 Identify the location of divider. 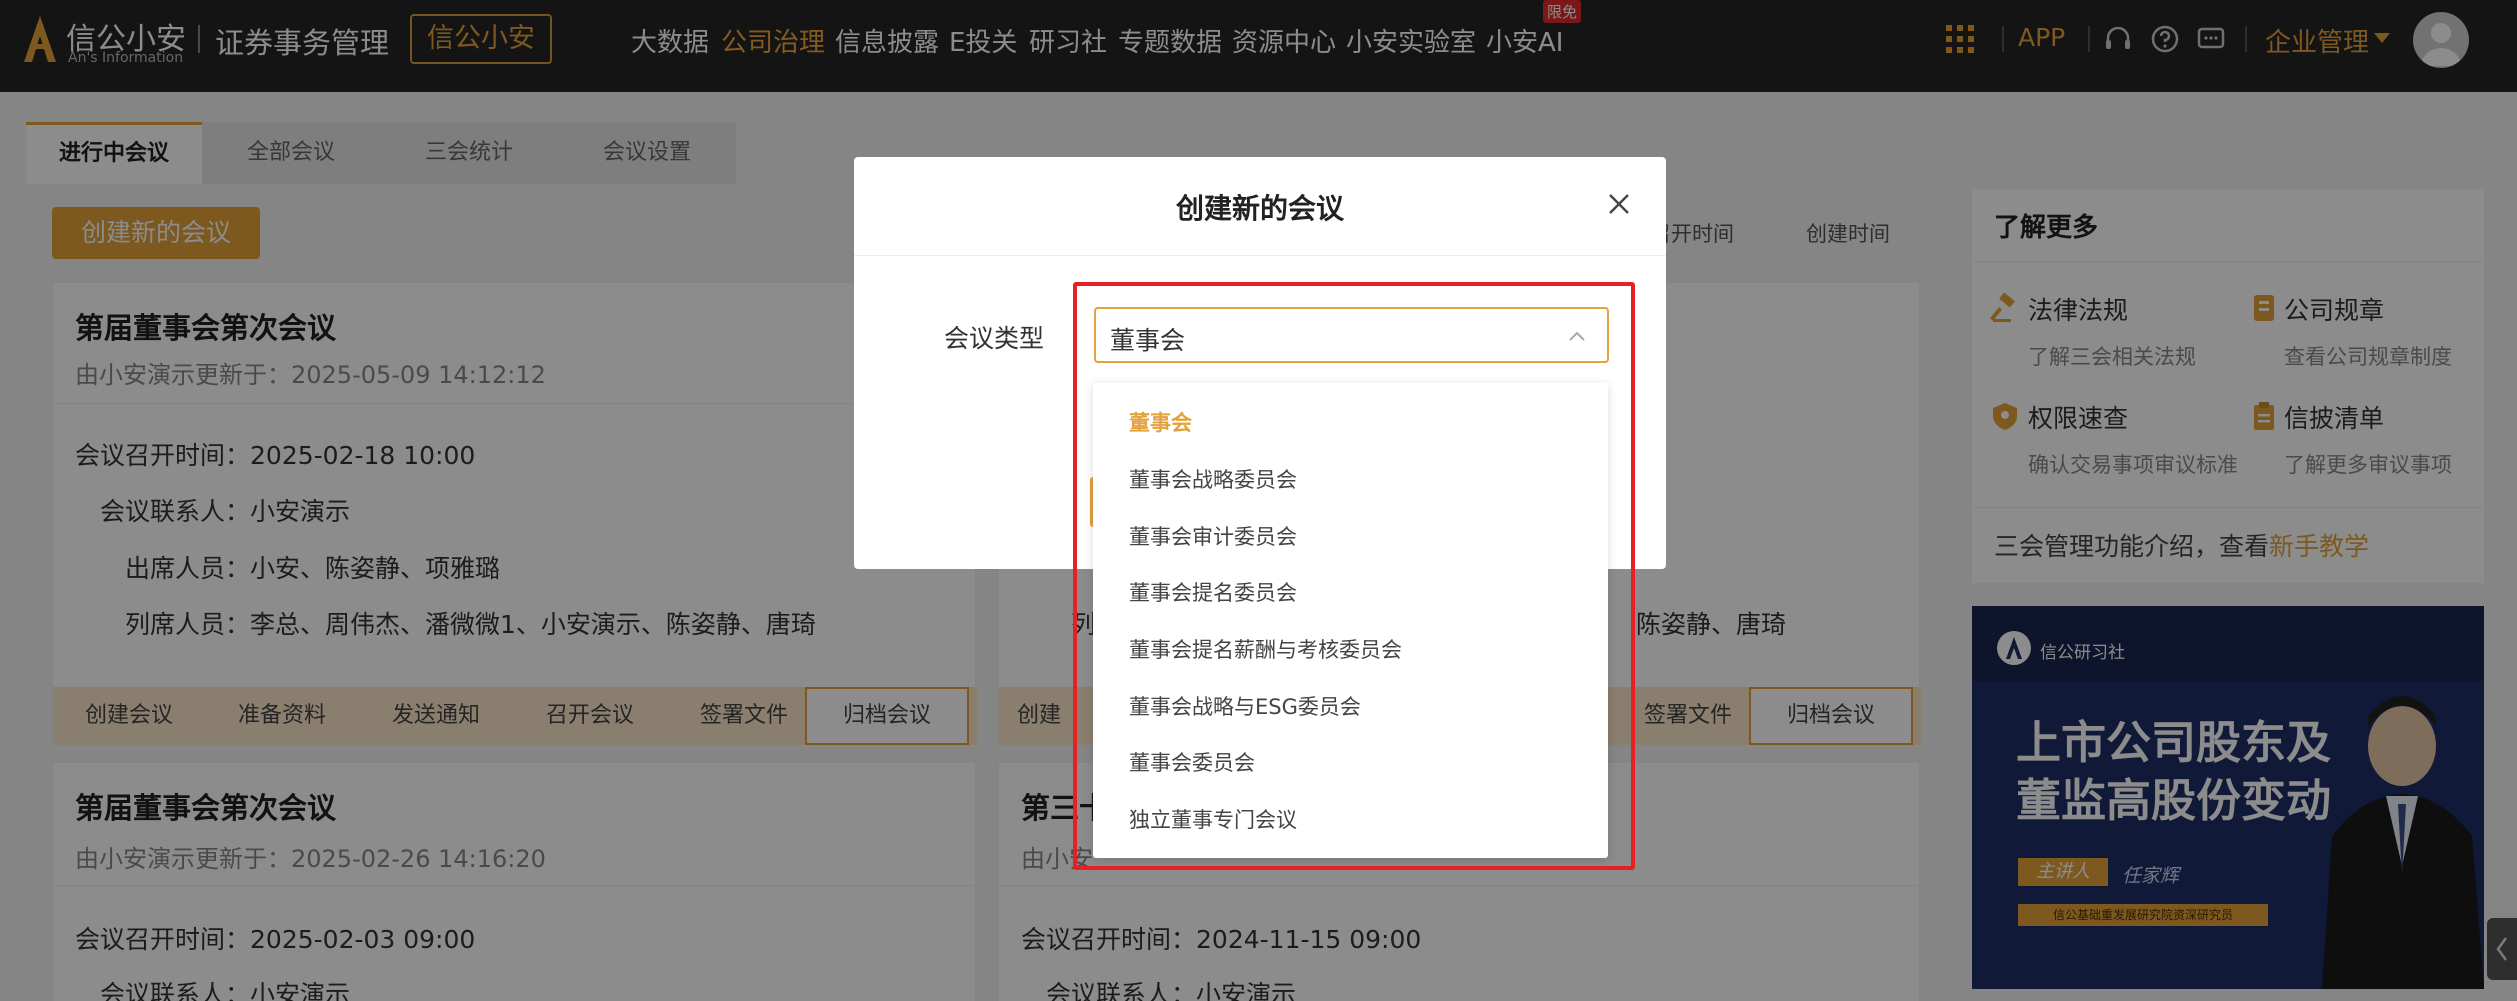
(1260, 255).